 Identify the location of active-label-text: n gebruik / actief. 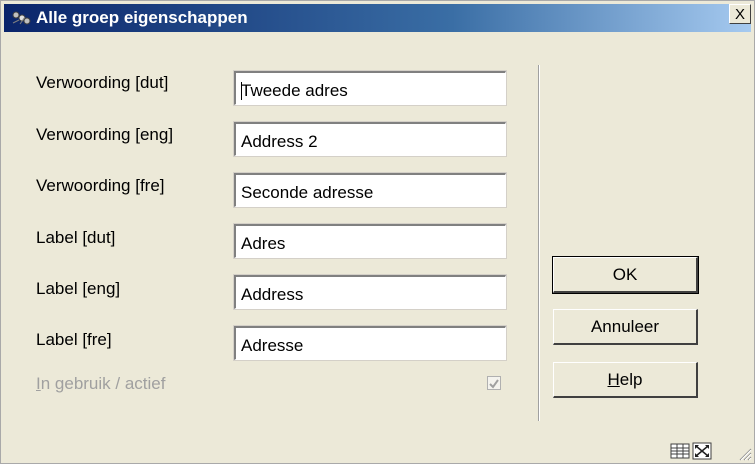
(103, 383).